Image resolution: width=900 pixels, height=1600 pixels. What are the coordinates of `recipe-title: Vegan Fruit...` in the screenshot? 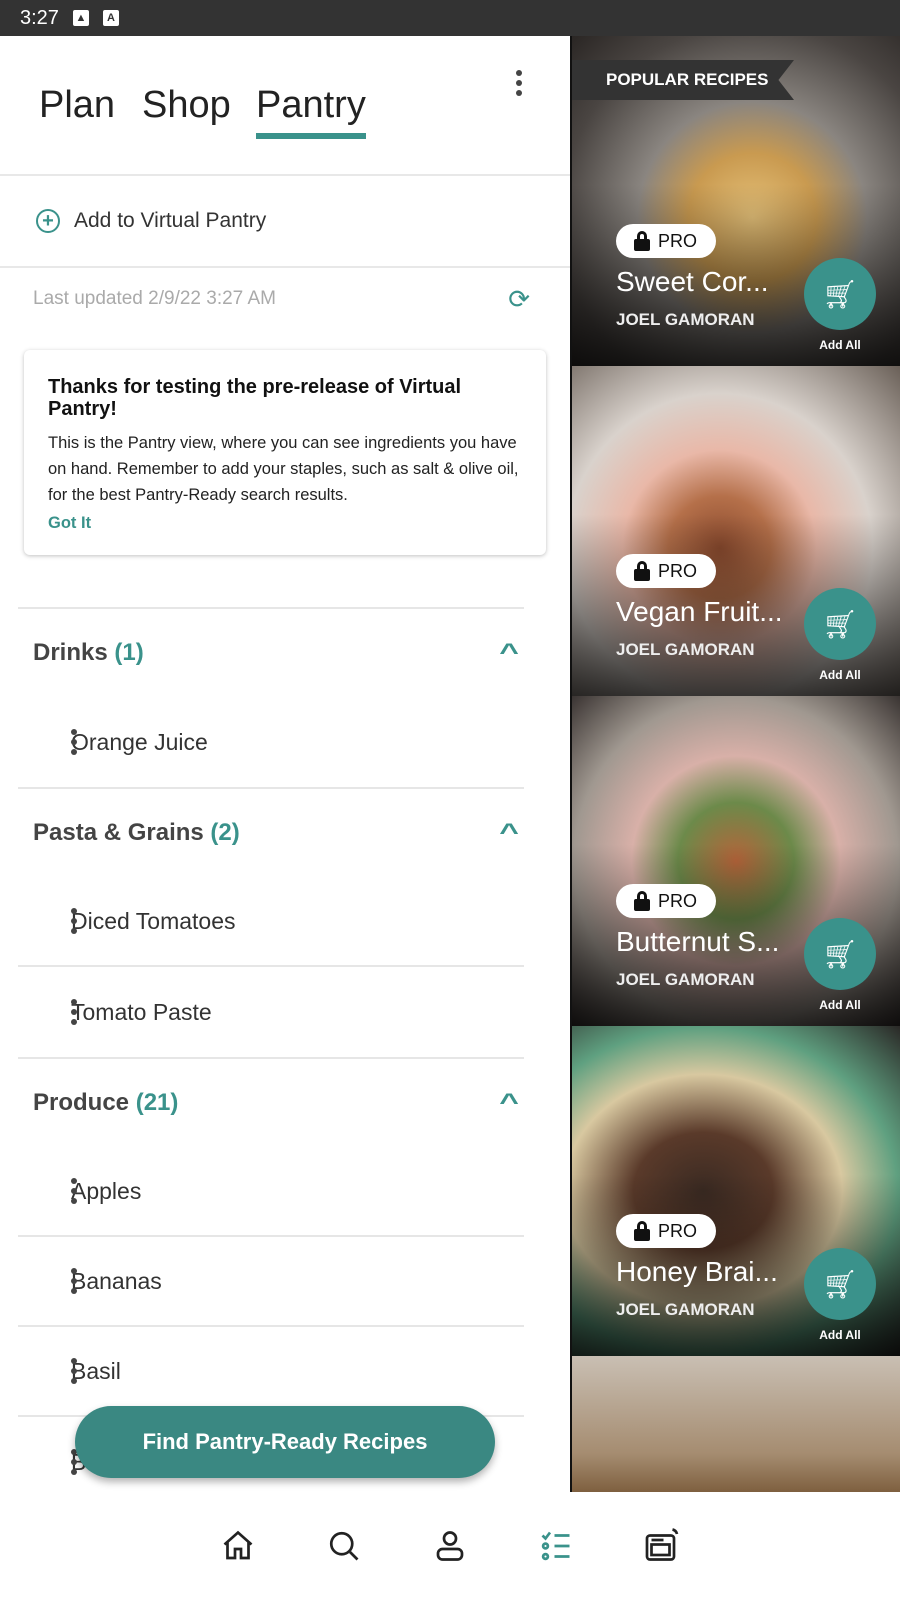 It's located at (699, 611).